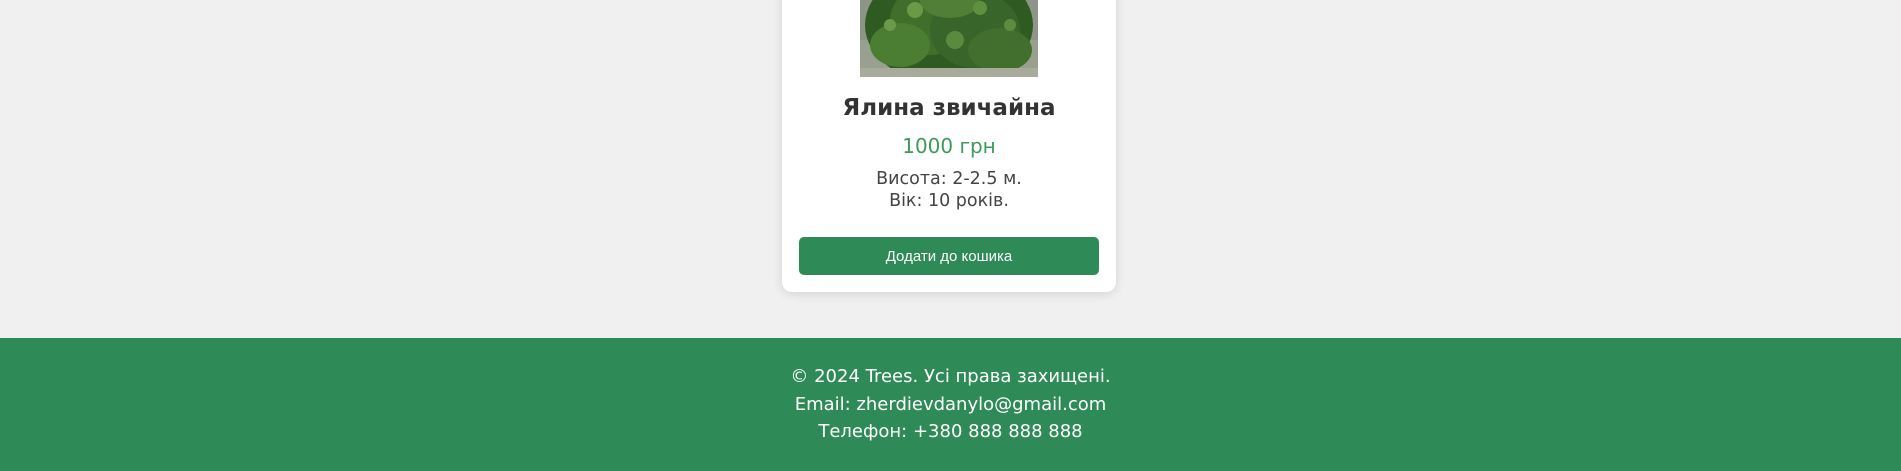 The image size is (1901, 471). I want to click on product-height: Висота: 2-2.5 м., so click(949, 179).